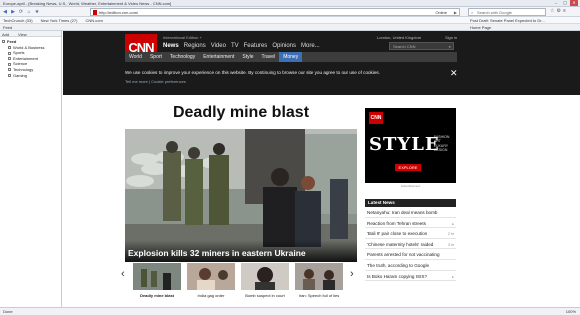 This screenshot has width=580, height=315. I want to click on latest-news-link: The truth, according to Google, so click(398, 265).